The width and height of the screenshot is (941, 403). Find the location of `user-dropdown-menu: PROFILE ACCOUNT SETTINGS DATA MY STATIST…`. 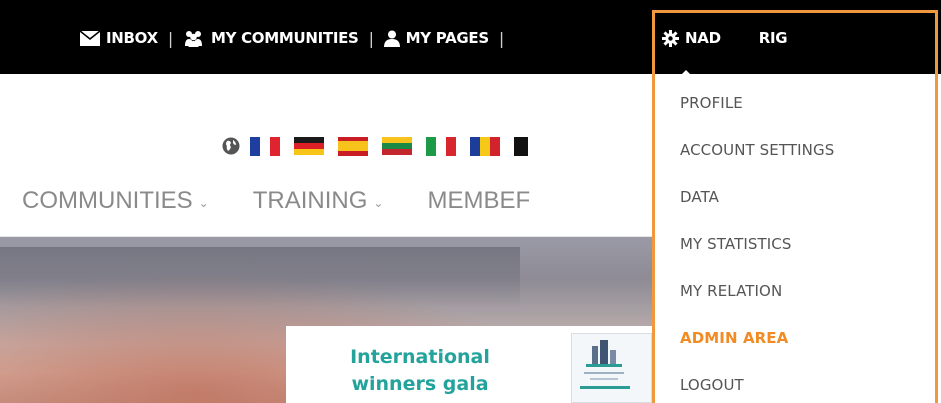

user-dropdown-menu: PROFILE ACCOUNT SETTINGS DATA MY STATIST… is located at coordinates (757, 247).